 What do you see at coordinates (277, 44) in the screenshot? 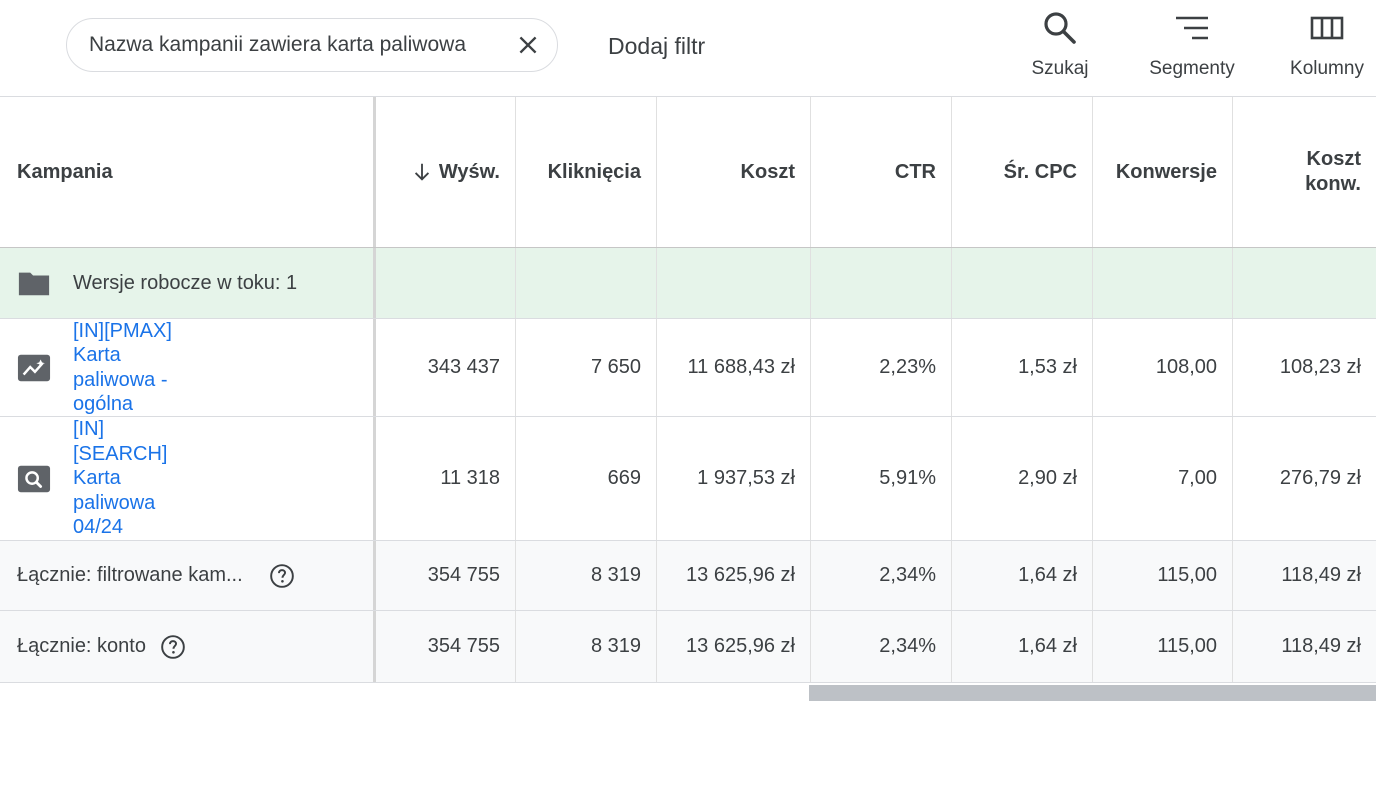
I see `filter-chip-label: Nazwa kampanii zawiera karta paliwowa` at bounding box center [277, 44].